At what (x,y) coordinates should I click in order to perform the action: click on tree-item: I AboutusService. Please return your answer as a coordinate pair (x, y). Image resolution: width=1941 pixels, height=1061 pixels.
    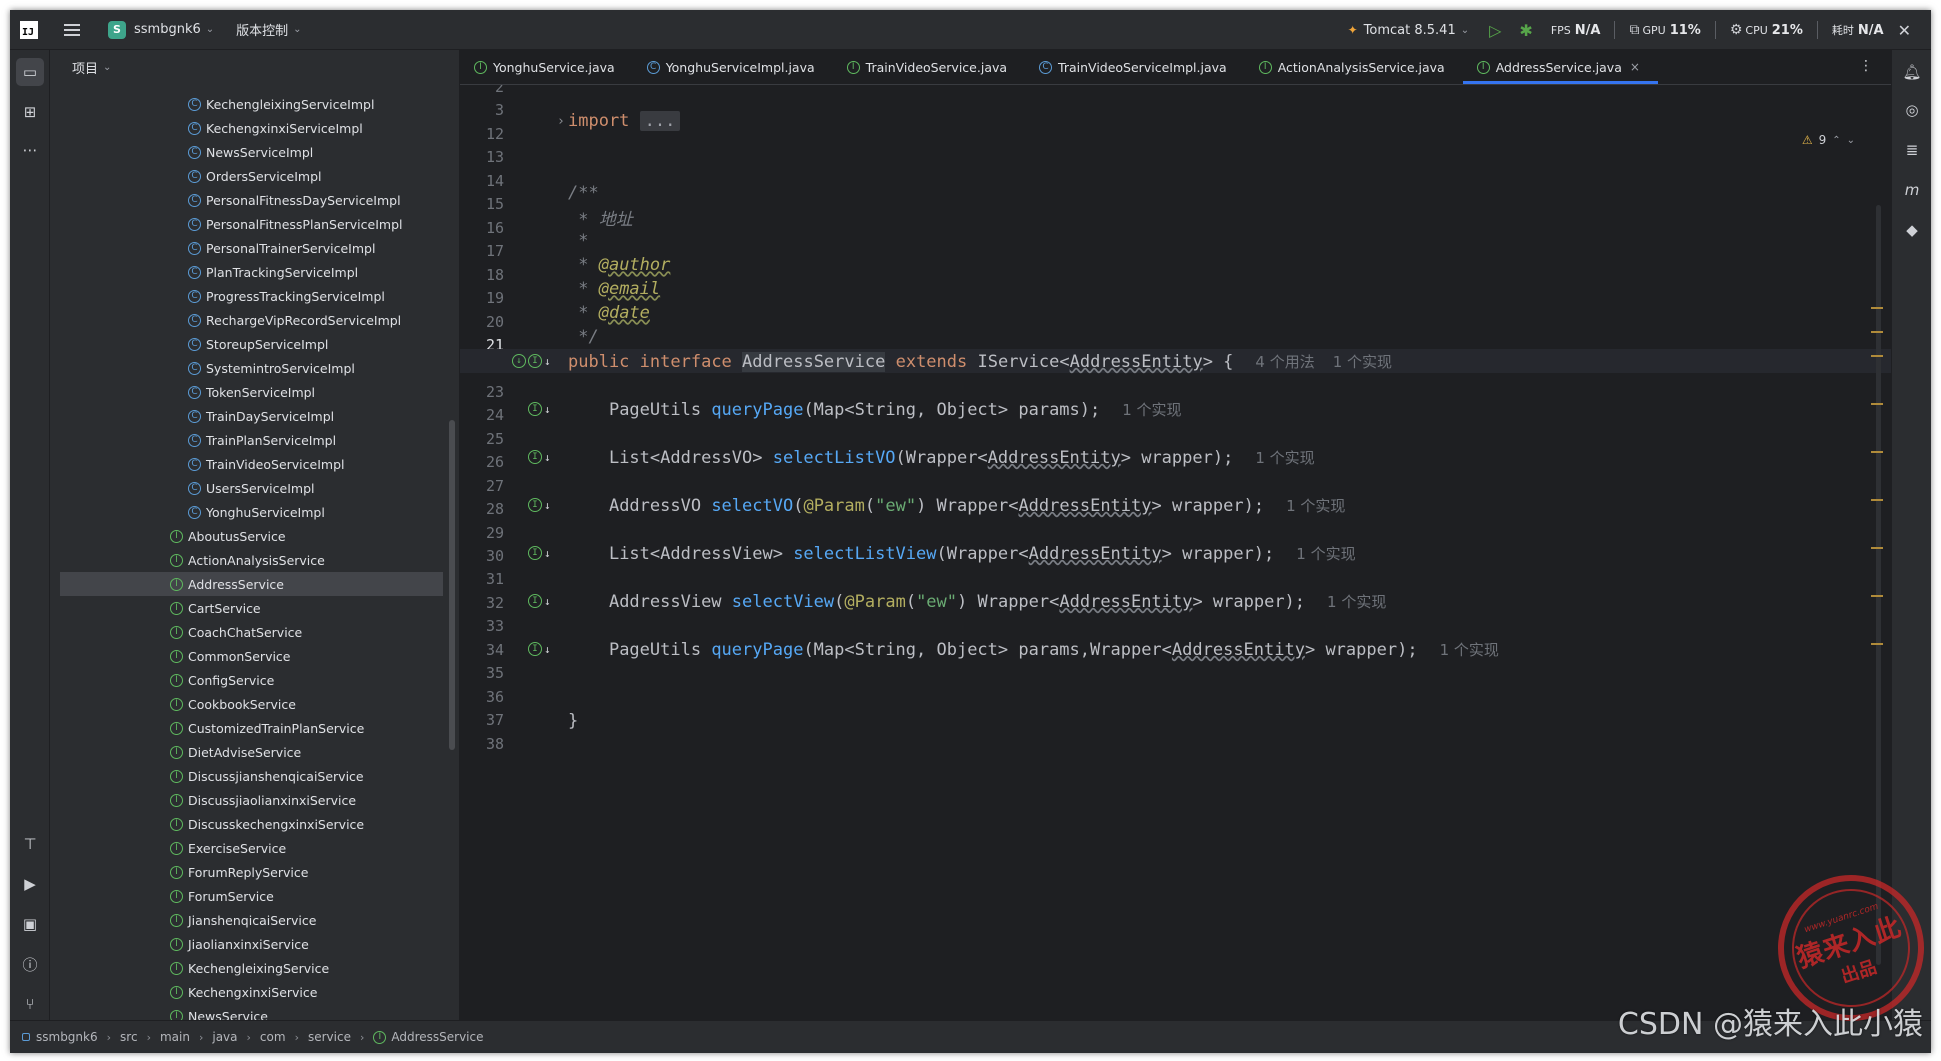
    Looking at the image, I should click on (254, 536).